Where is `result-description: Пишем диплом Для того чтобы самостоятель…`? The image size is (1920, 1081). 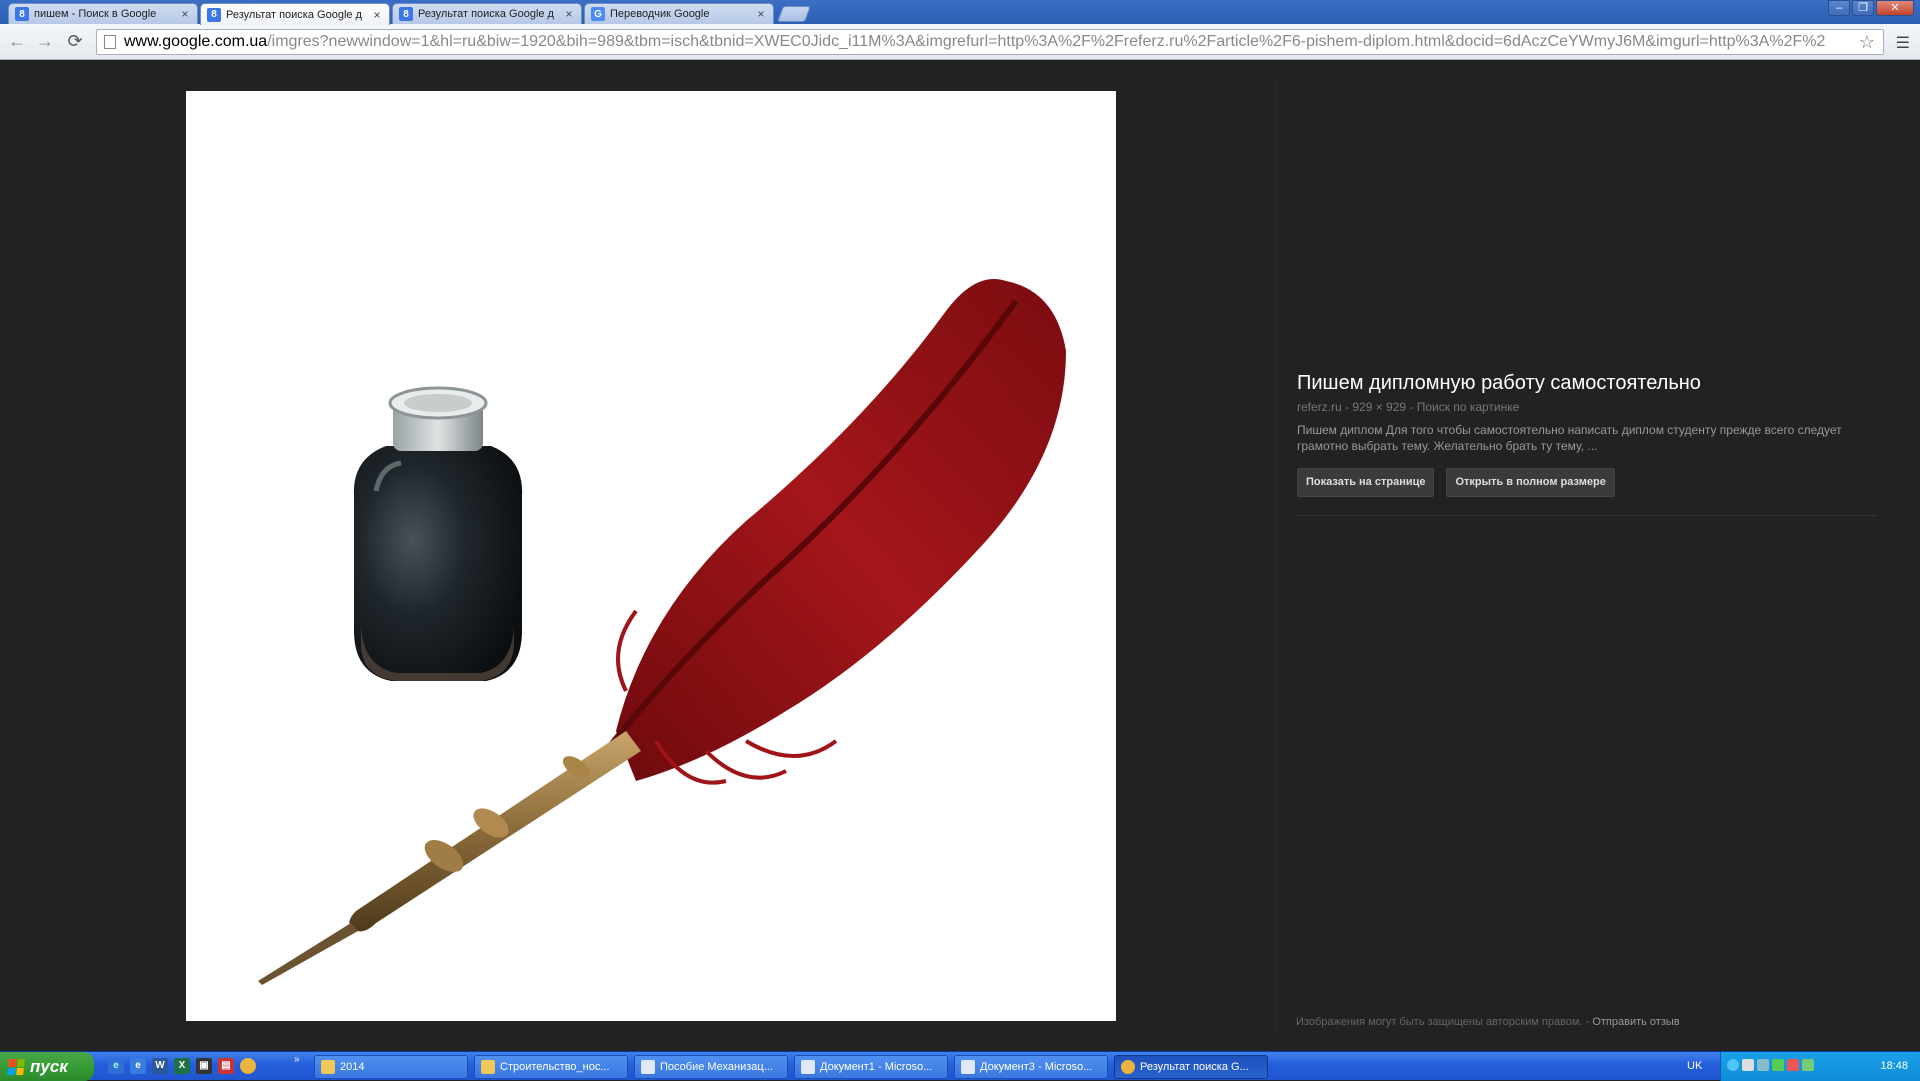
result-description: Пишем диплом Для того чтобы самостоятель… is located at coordinates (1569, 438).